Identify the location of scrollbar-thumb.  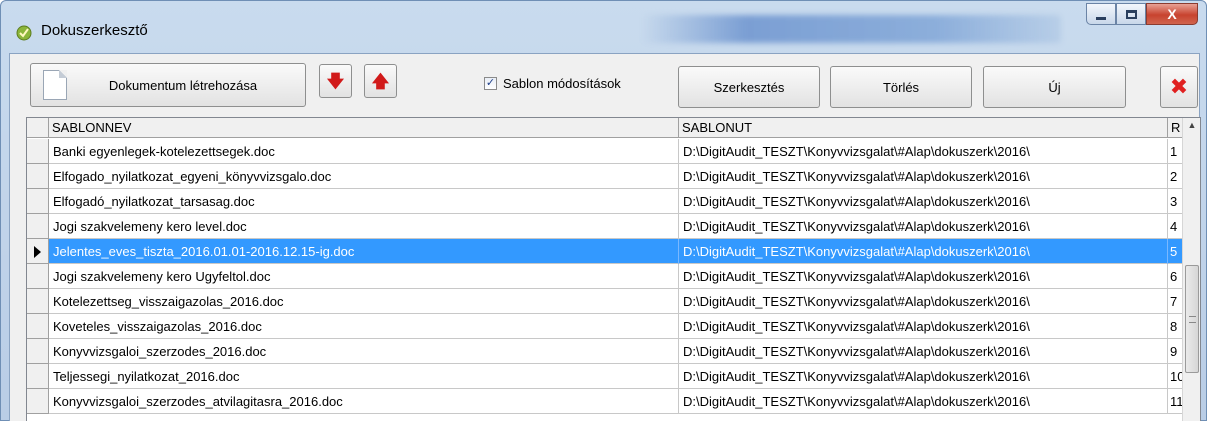
(1192, 319).